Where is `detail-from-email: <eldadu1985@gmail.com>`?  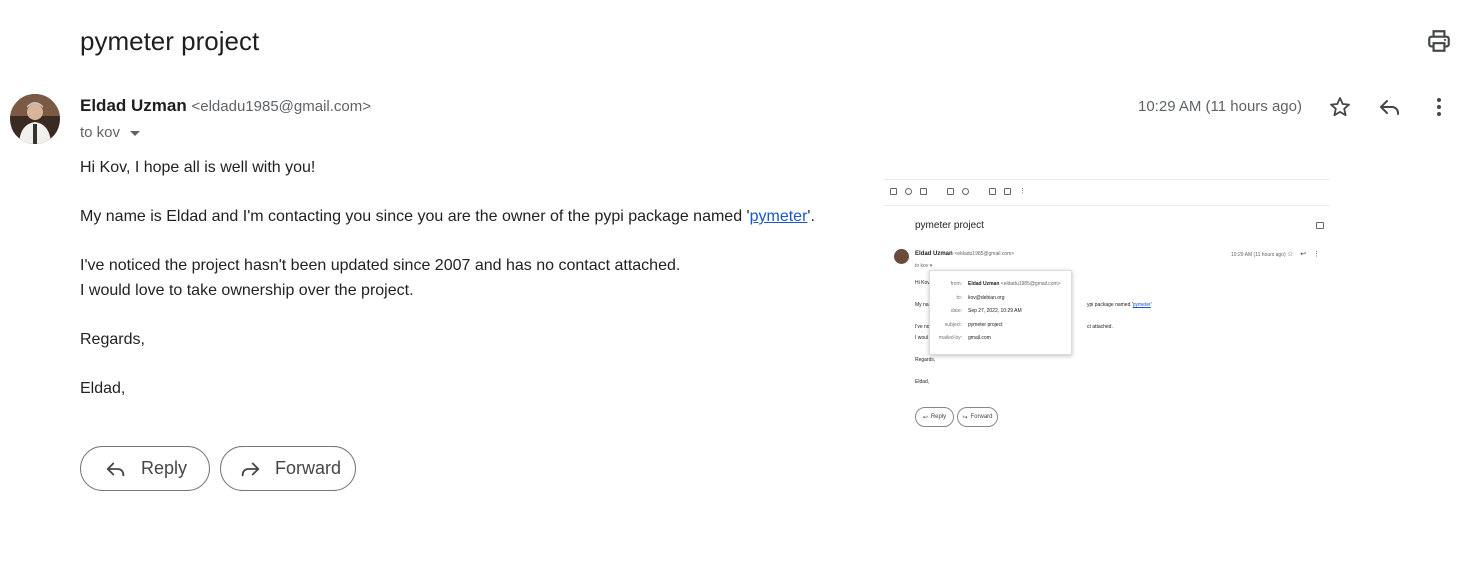 detail-from-email: <eldadu1985@gmail.com> is located at coordinates (1030, 284).